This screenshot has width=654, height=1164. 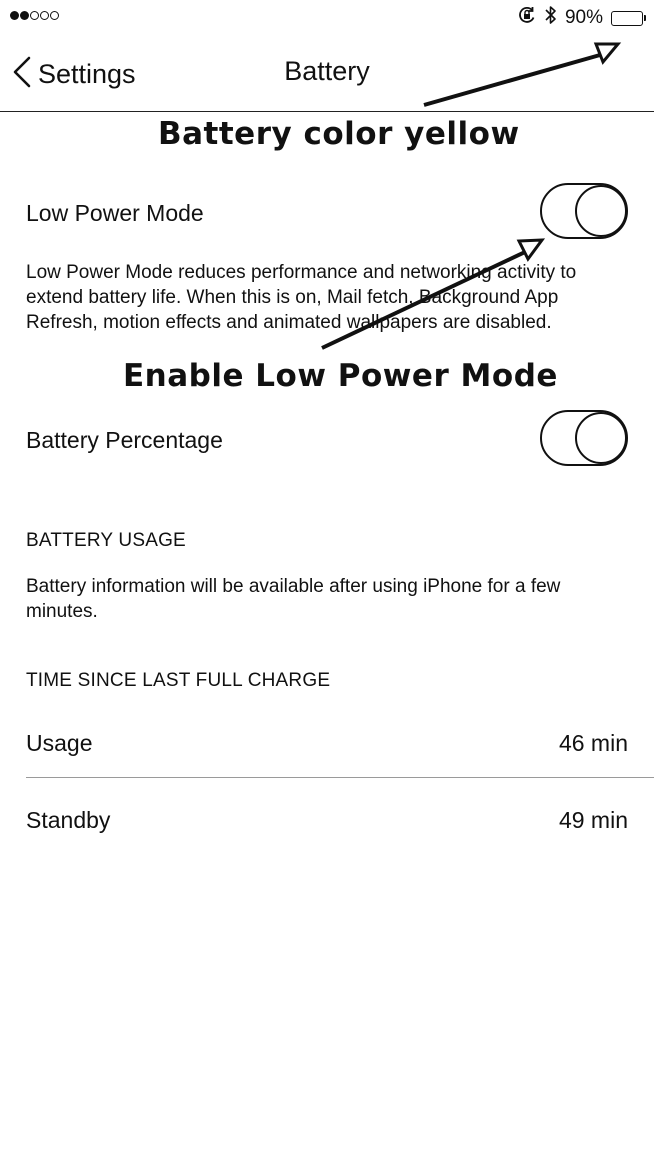 What do you see at coordinates (531, 250) in the screenshot?
I see `annotation-arrowhead-toggle` at bounding box center [531, 250].